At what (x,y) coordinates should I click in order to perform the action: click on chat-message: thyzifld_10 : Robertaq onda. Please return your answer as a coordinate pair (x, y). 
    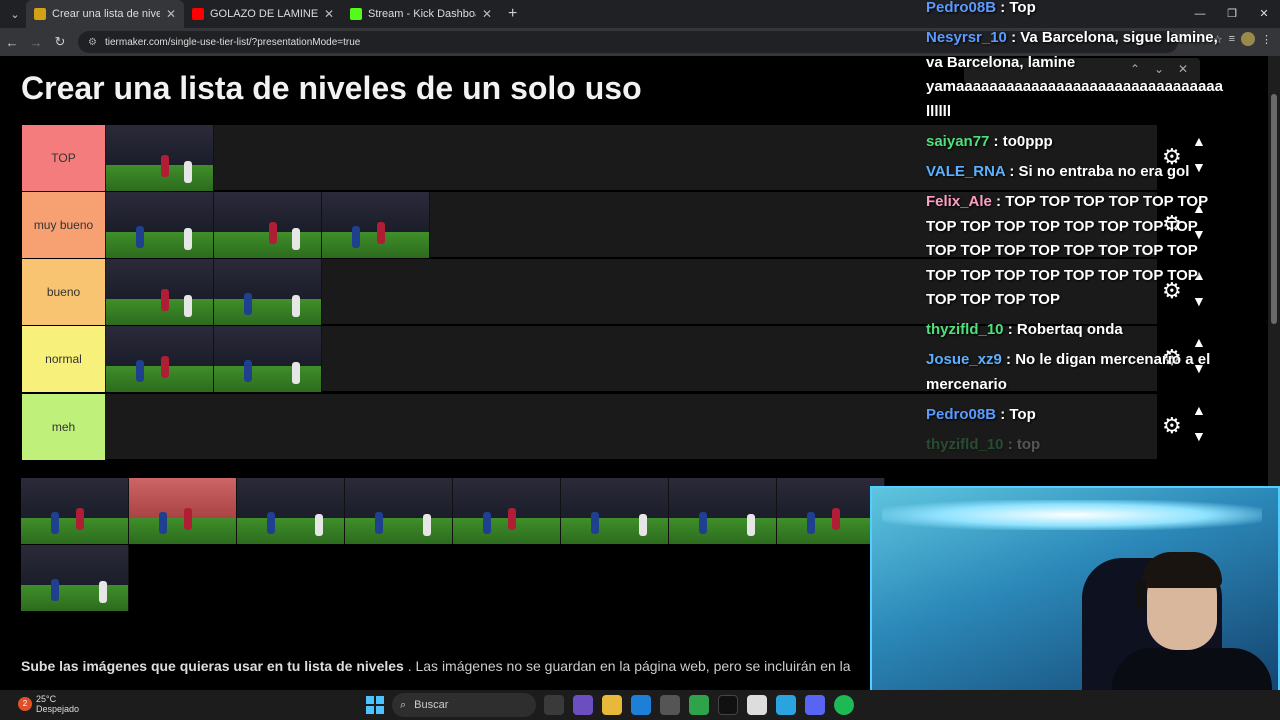
    Looking at the image, I should click on (1078, 330).